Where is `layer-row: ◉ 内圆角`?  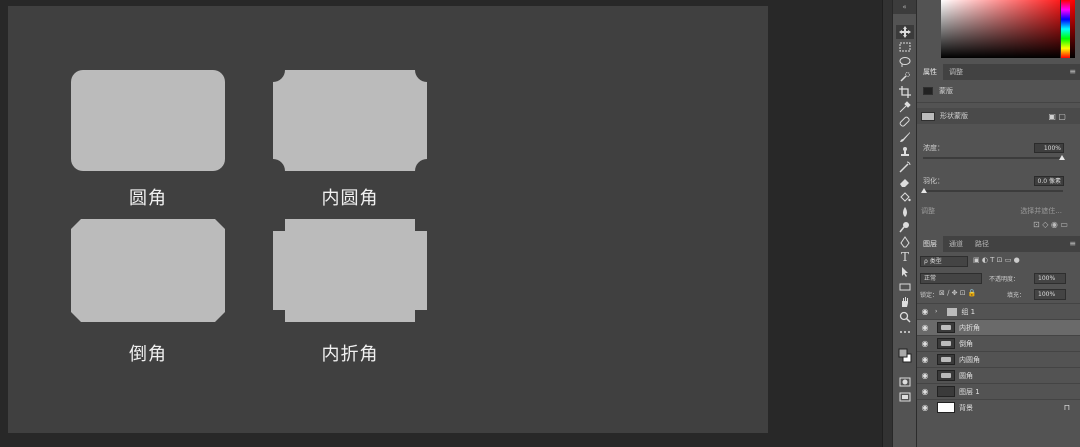
layer-row: ◉ 内圆角 is located at coordinates (998, 359).